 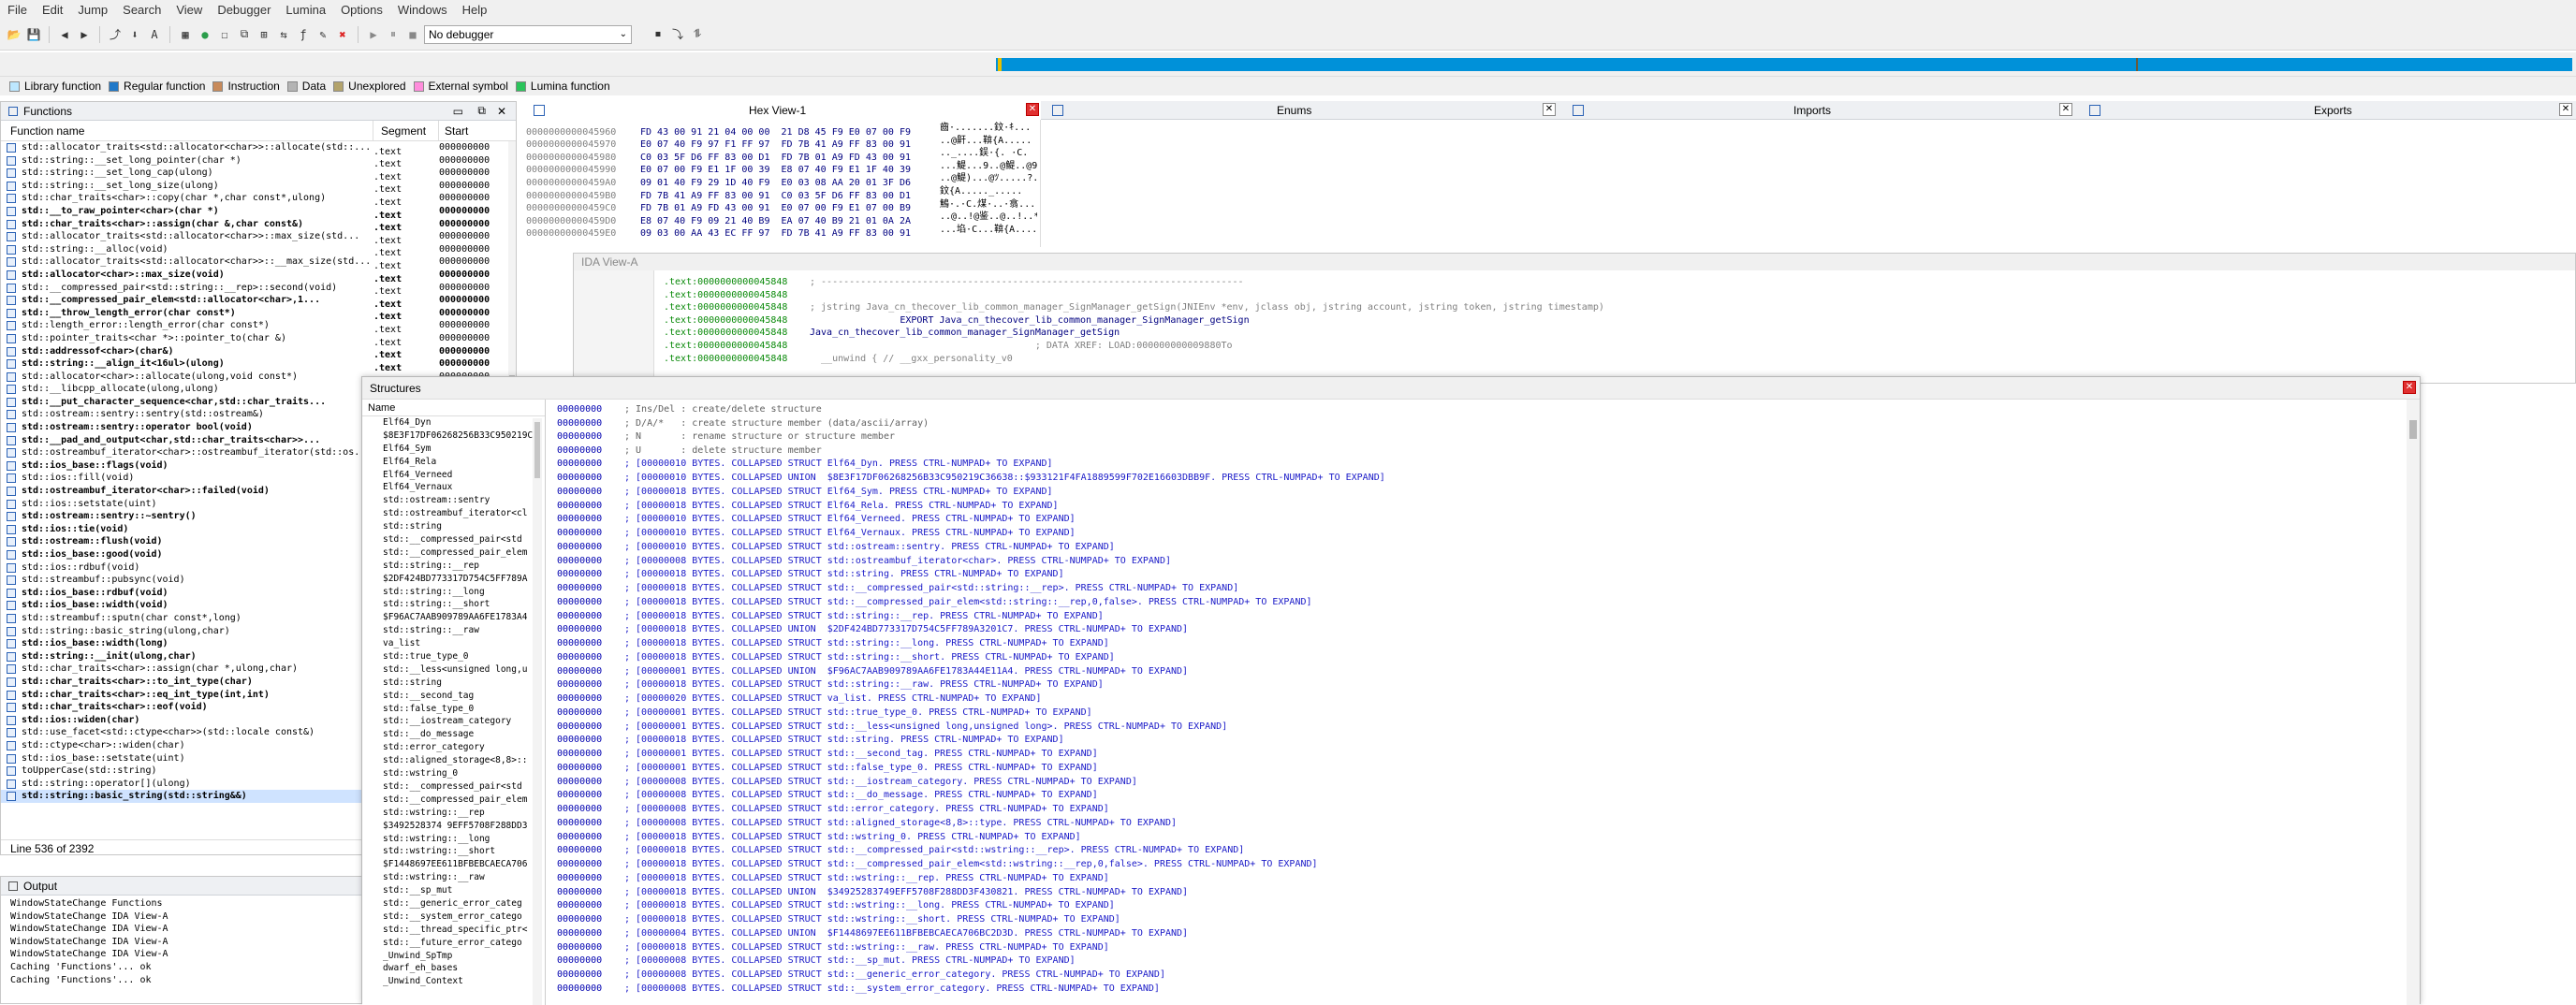 I want to click on run-icon: ▶, so click(x=373, y=34).